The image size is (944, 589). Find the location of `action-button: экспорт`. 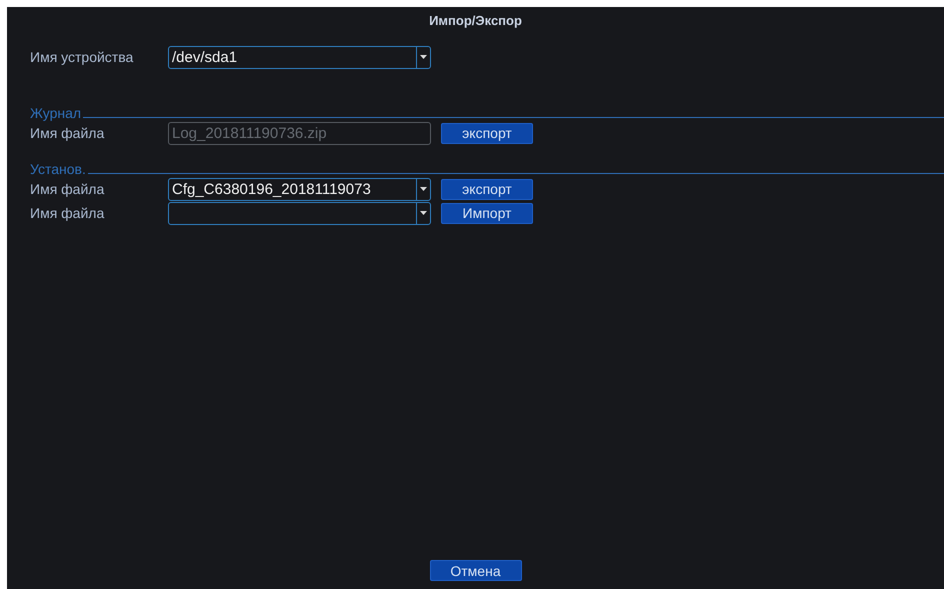

action-button: экспорт is located at coordinates (487, 189).